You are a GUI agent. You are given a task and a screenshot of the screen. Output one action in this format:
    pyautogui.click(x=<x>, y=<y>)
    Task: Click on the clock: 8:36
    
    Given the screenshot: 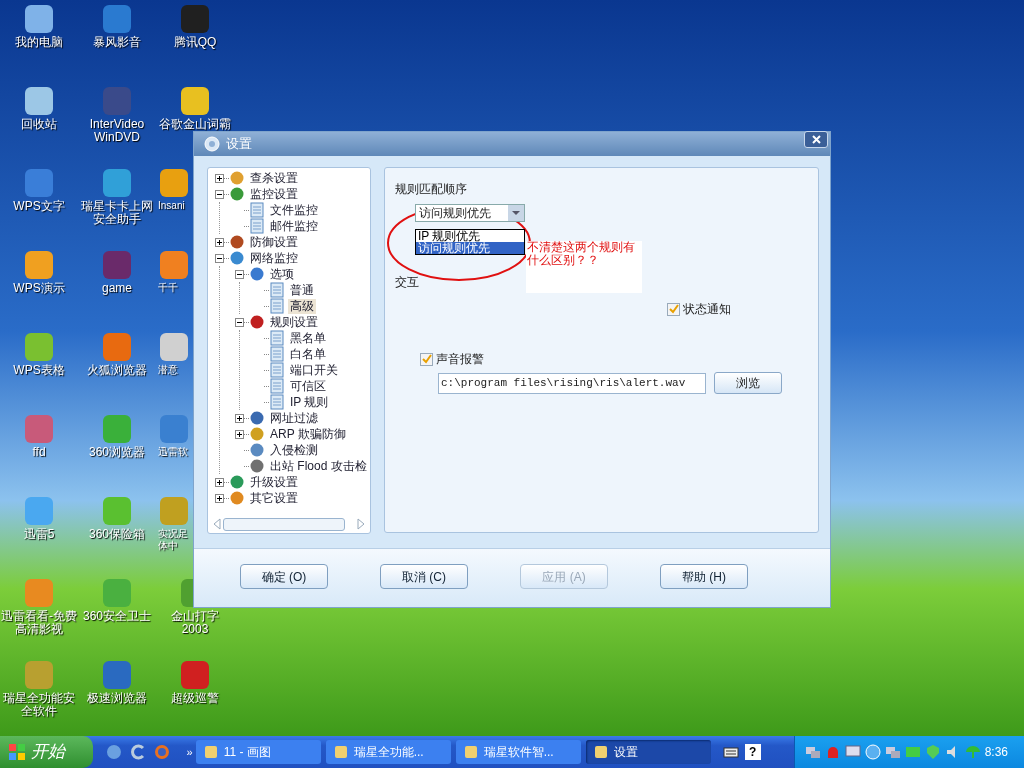 What is the action you would take?
    pyautogui.click(x=996, y=752)
    